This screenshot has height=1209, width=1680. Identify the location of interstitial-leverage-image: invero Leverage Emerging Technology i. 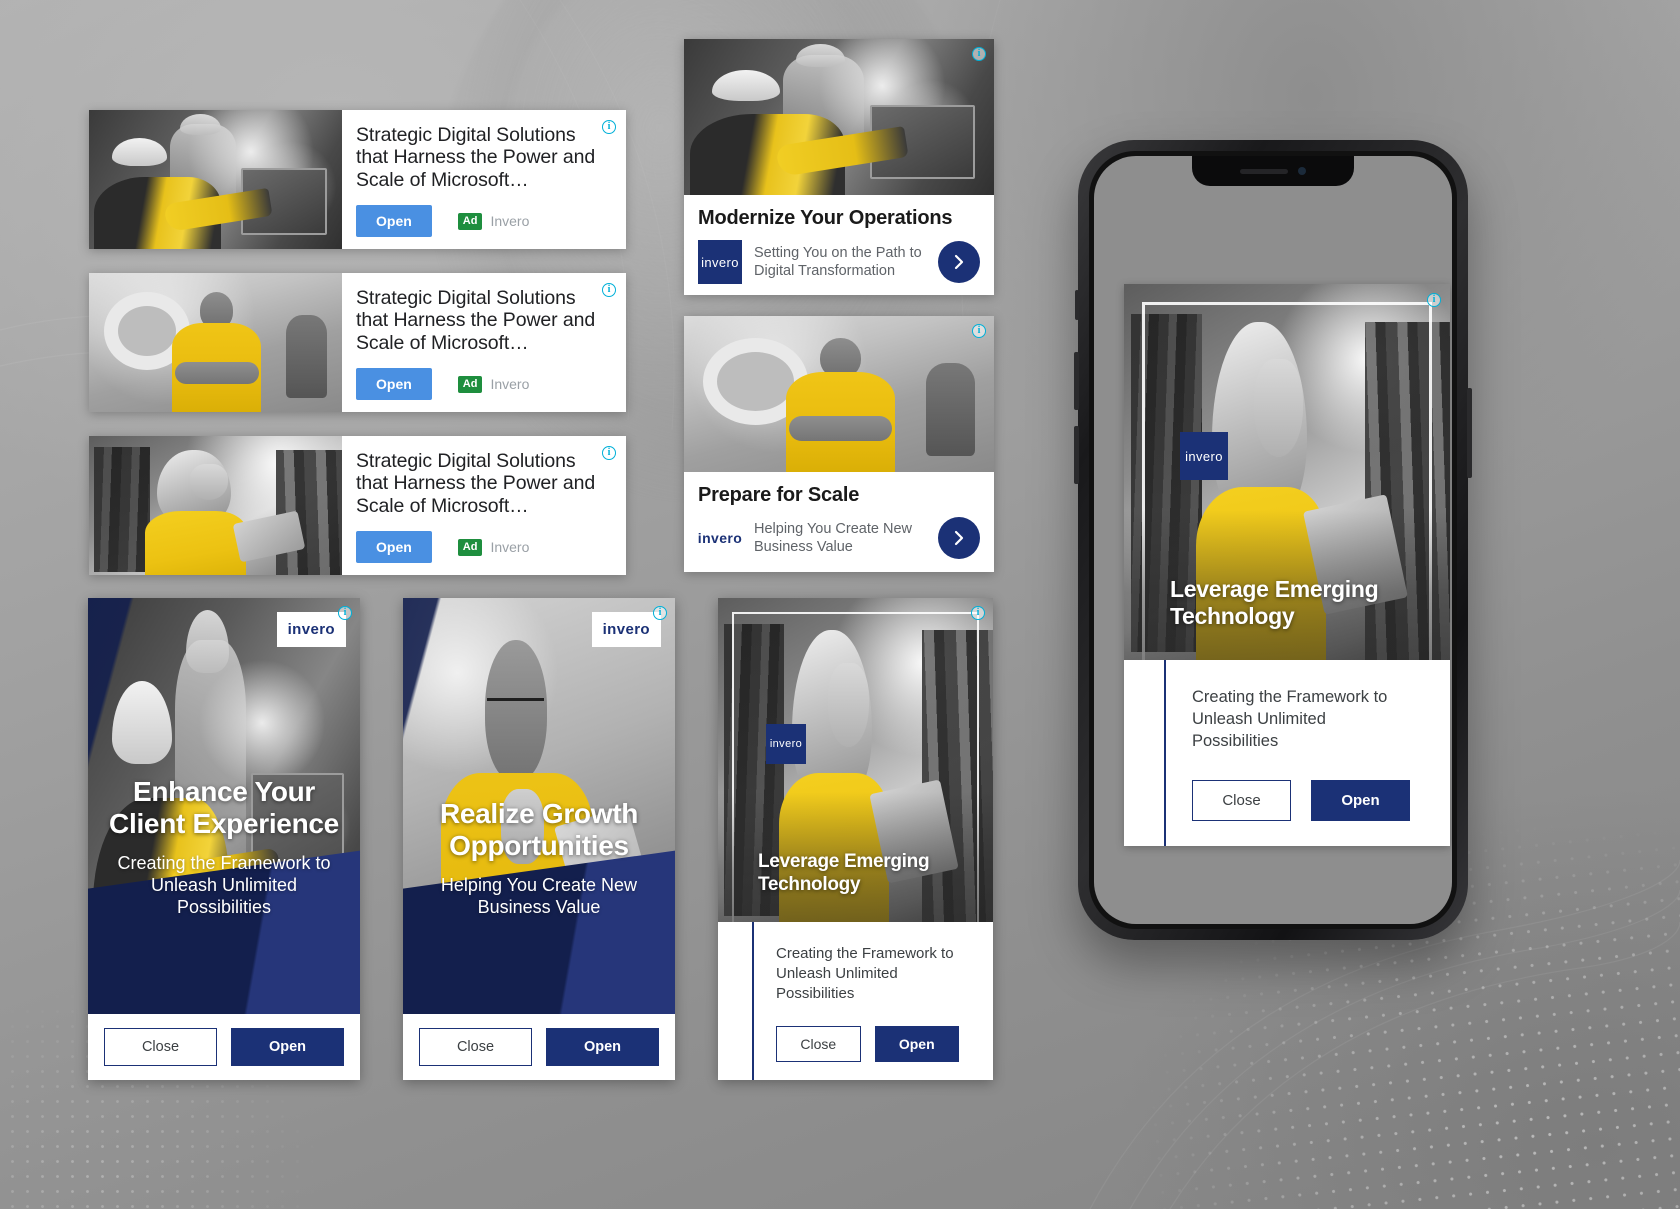
(855, 760).